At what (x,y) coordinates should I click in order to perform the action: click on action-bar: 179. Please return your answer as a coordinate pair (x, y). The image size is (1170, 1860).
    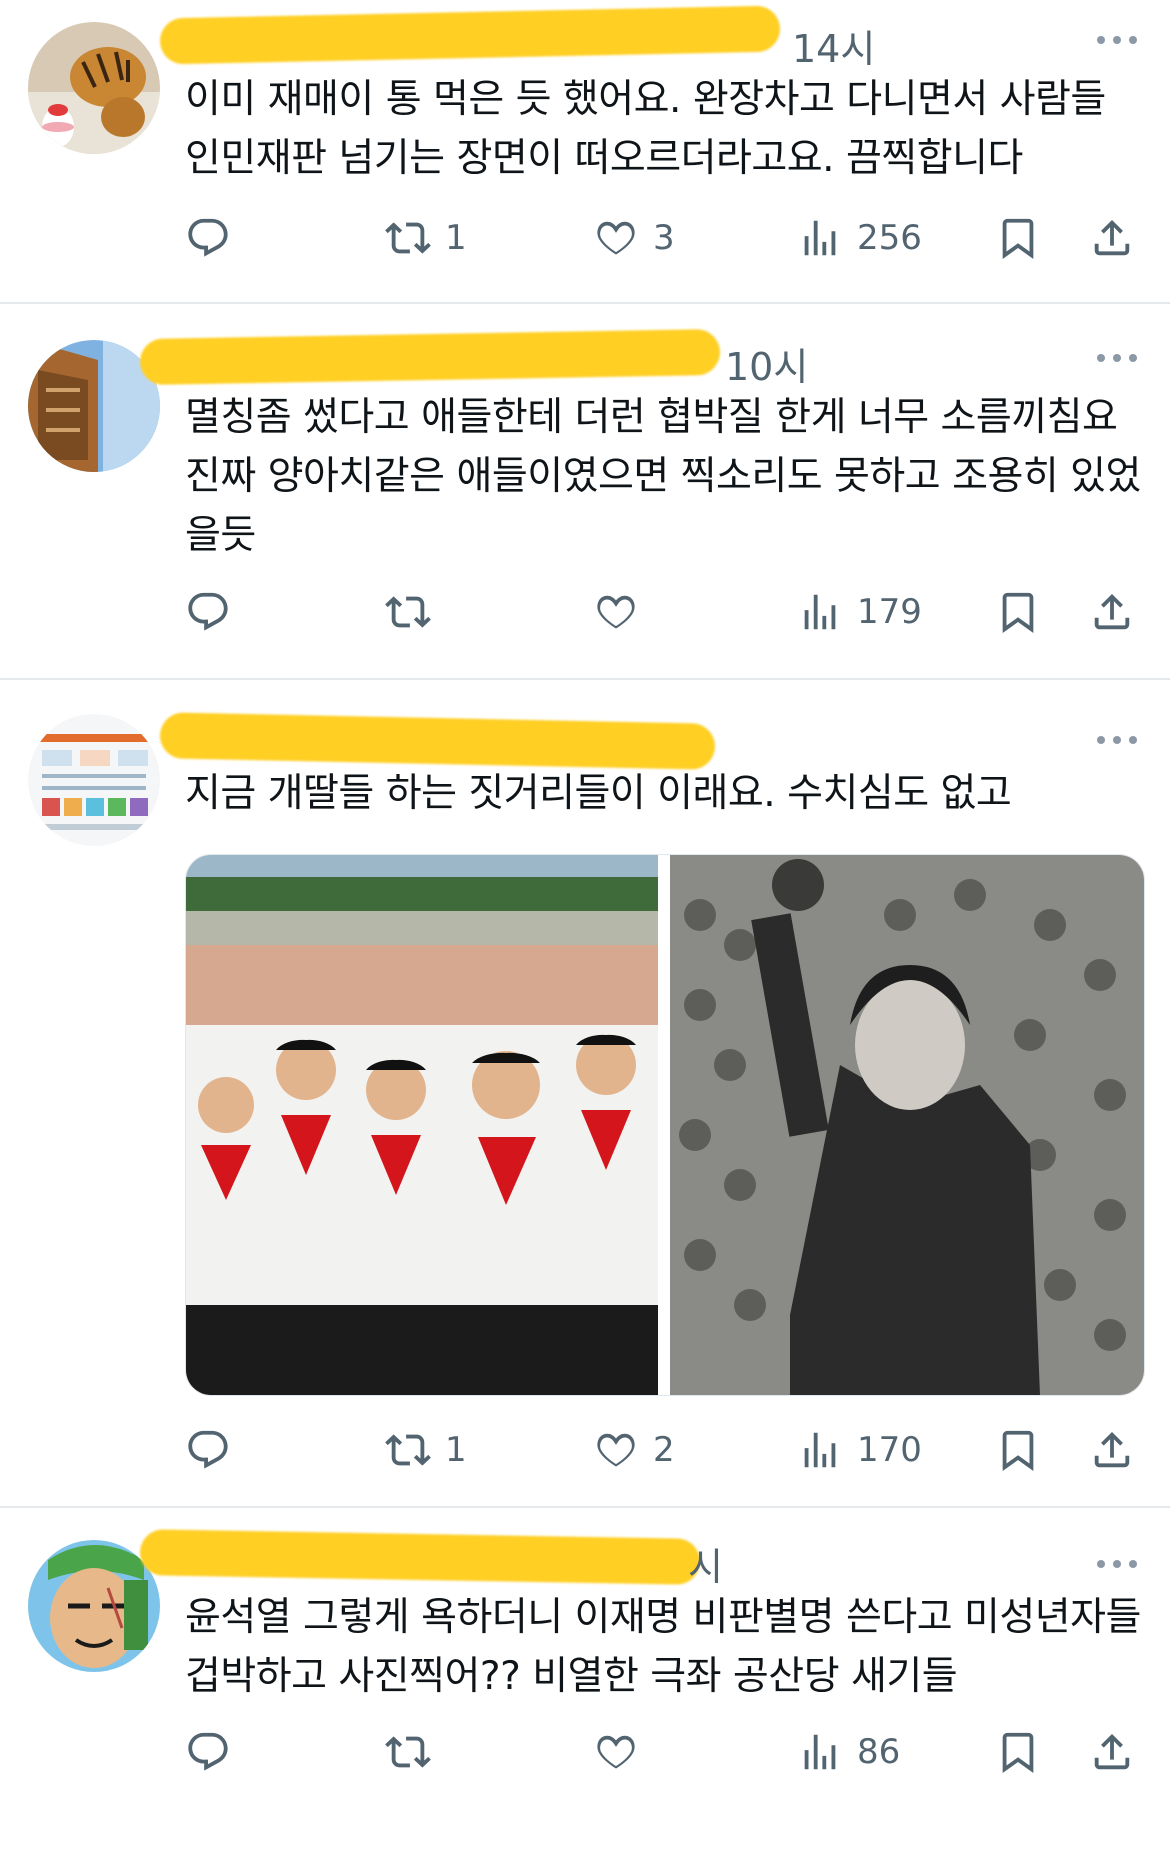
    Looking at the image, I should click on (662, 612).